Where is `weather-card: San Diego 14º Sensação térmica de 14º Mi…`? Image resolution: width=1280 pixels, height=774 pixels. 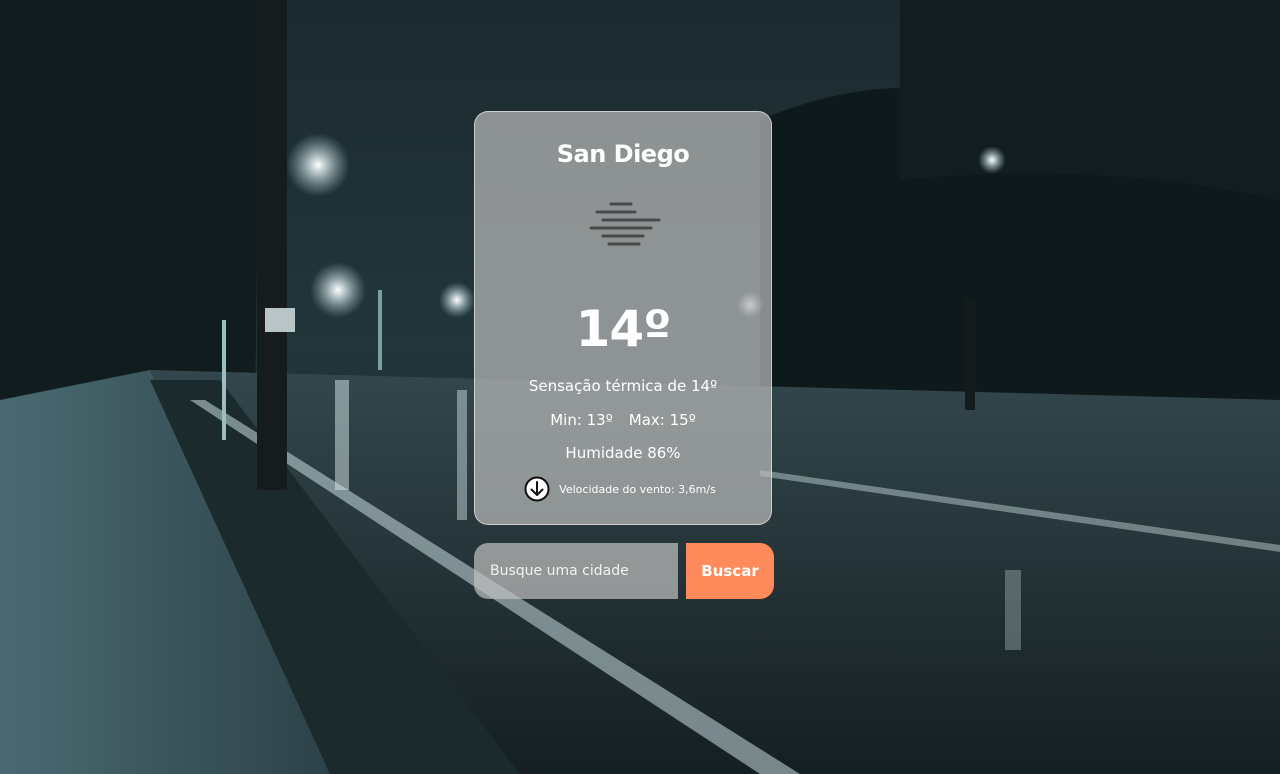 weather-card: San Diego 14º Sensação térmica de 14º Mi… is located at coordinates (623, 318).